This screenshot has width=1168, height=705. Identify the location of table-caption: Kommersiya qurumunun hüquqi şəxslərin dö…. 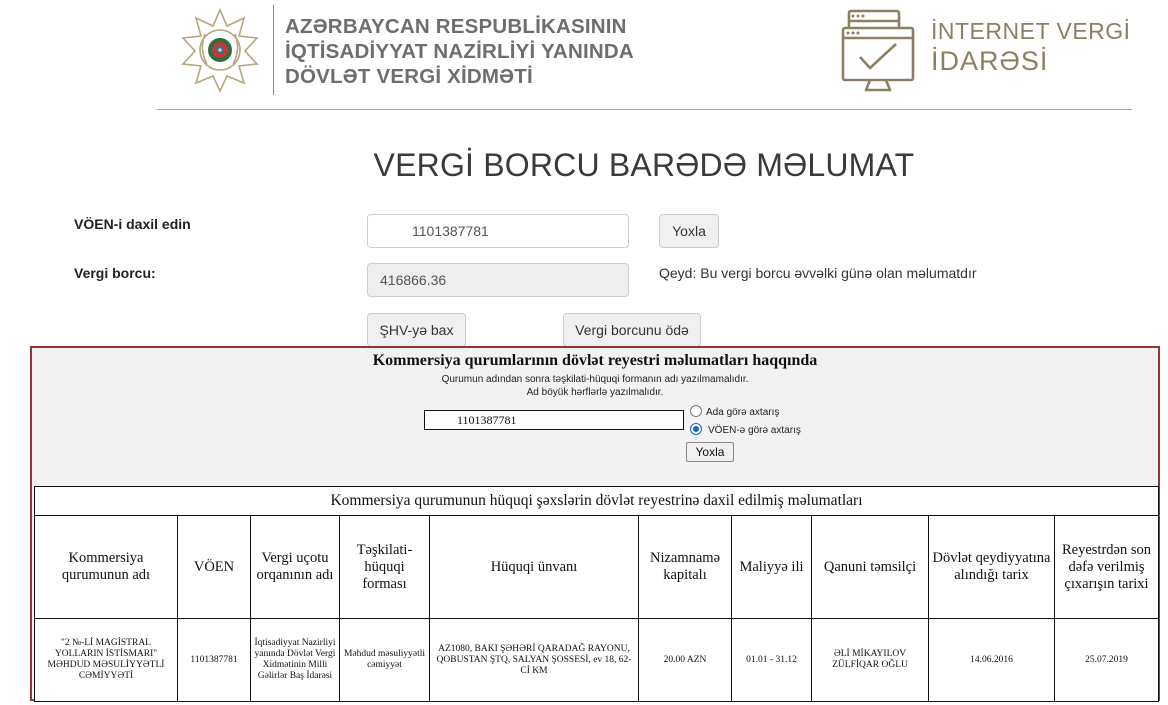
(596, 501).